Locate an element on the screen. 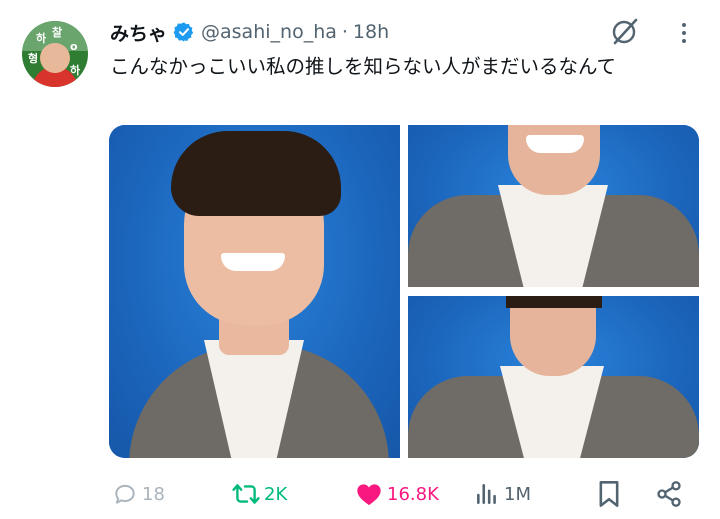 The height and width of the screenshot is (519, 720). like-button: 16.8K is located at coordinates (397, 494).